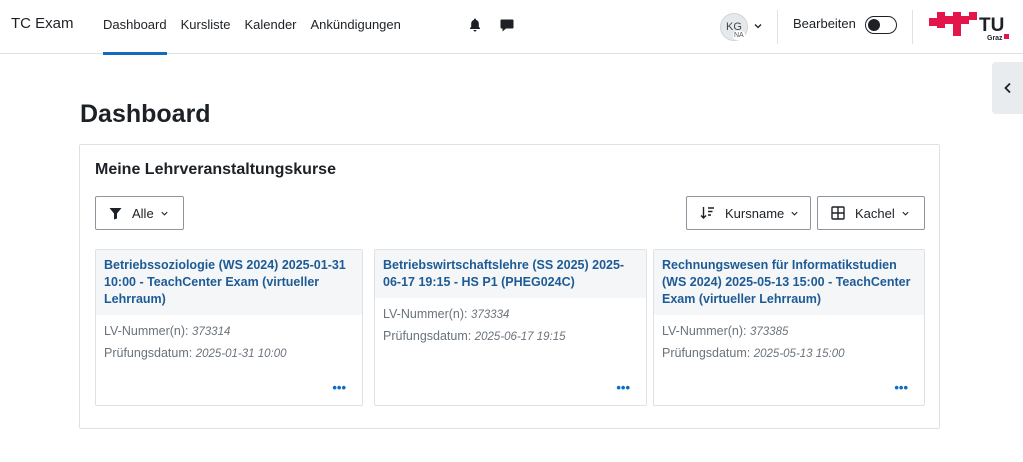 The height and width of the screenshot is (462, 1023). I want to click on course-date-row: Prüfungsdatum: 2025-05-13 15:00, so click(789, 354).